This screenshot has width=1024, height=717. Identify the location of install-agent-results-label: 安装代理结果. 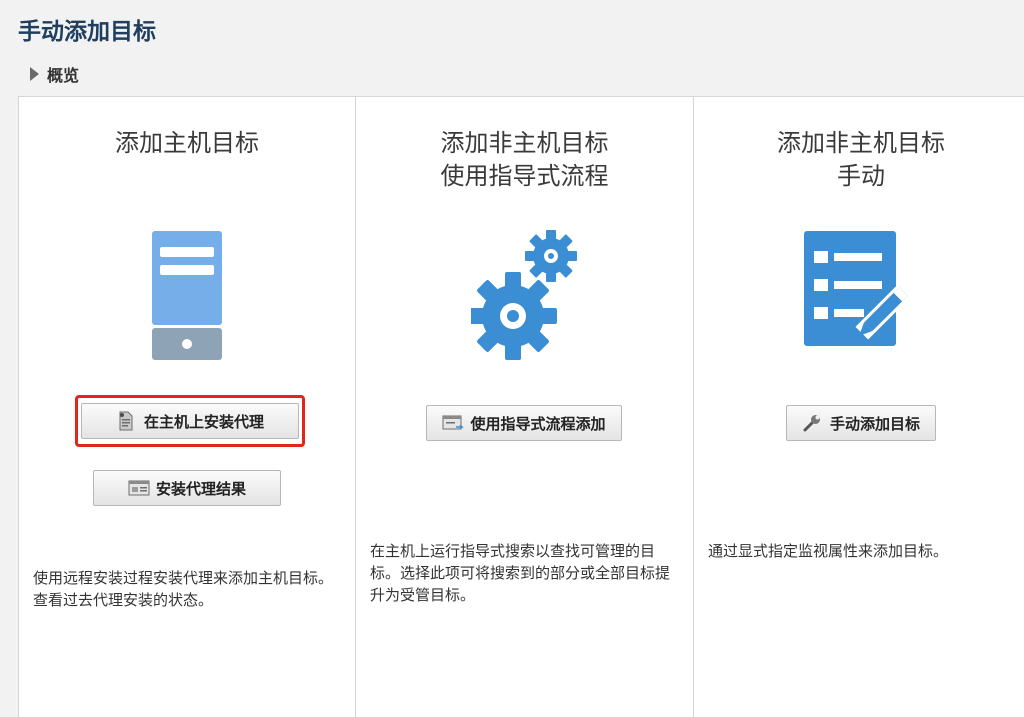
(200, 488).